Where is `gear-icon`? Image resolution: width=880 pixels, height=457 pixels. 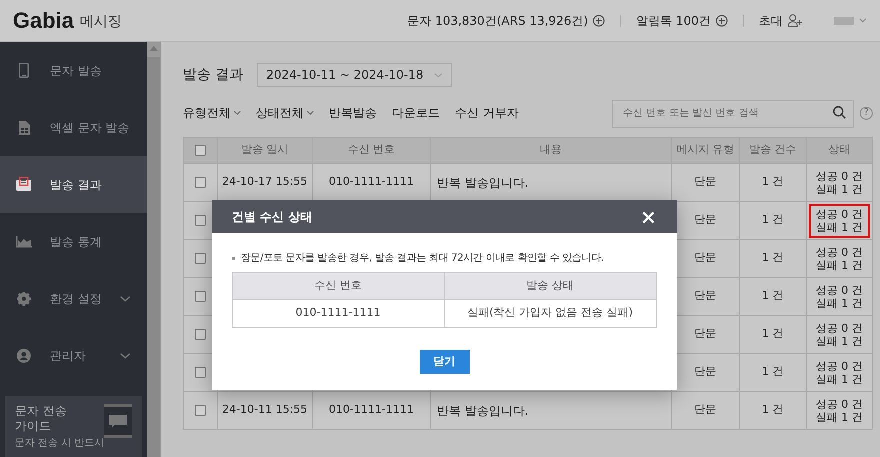
gear-icon is located at coordinates (24, 299).